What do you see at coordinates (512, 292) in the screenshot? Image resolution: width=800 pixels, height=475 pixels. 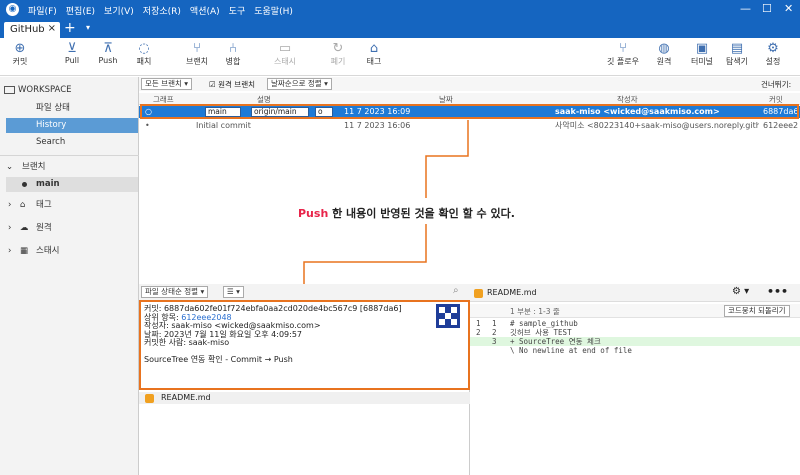 I see `diff-file-name: README.md` at bounding box center [512, 292].